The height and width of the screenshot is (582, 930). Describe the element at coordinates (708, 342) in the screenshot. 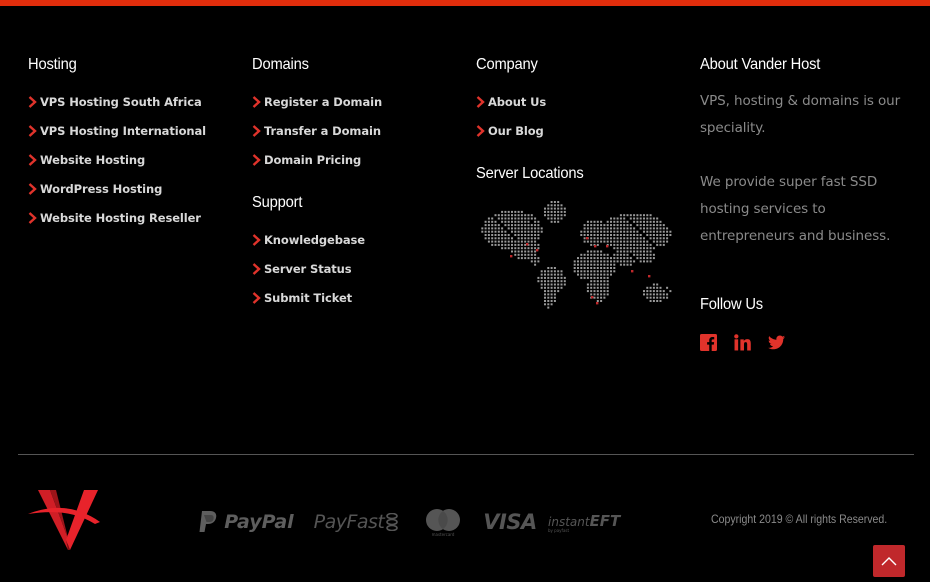

I see `facebook-link` at that location.